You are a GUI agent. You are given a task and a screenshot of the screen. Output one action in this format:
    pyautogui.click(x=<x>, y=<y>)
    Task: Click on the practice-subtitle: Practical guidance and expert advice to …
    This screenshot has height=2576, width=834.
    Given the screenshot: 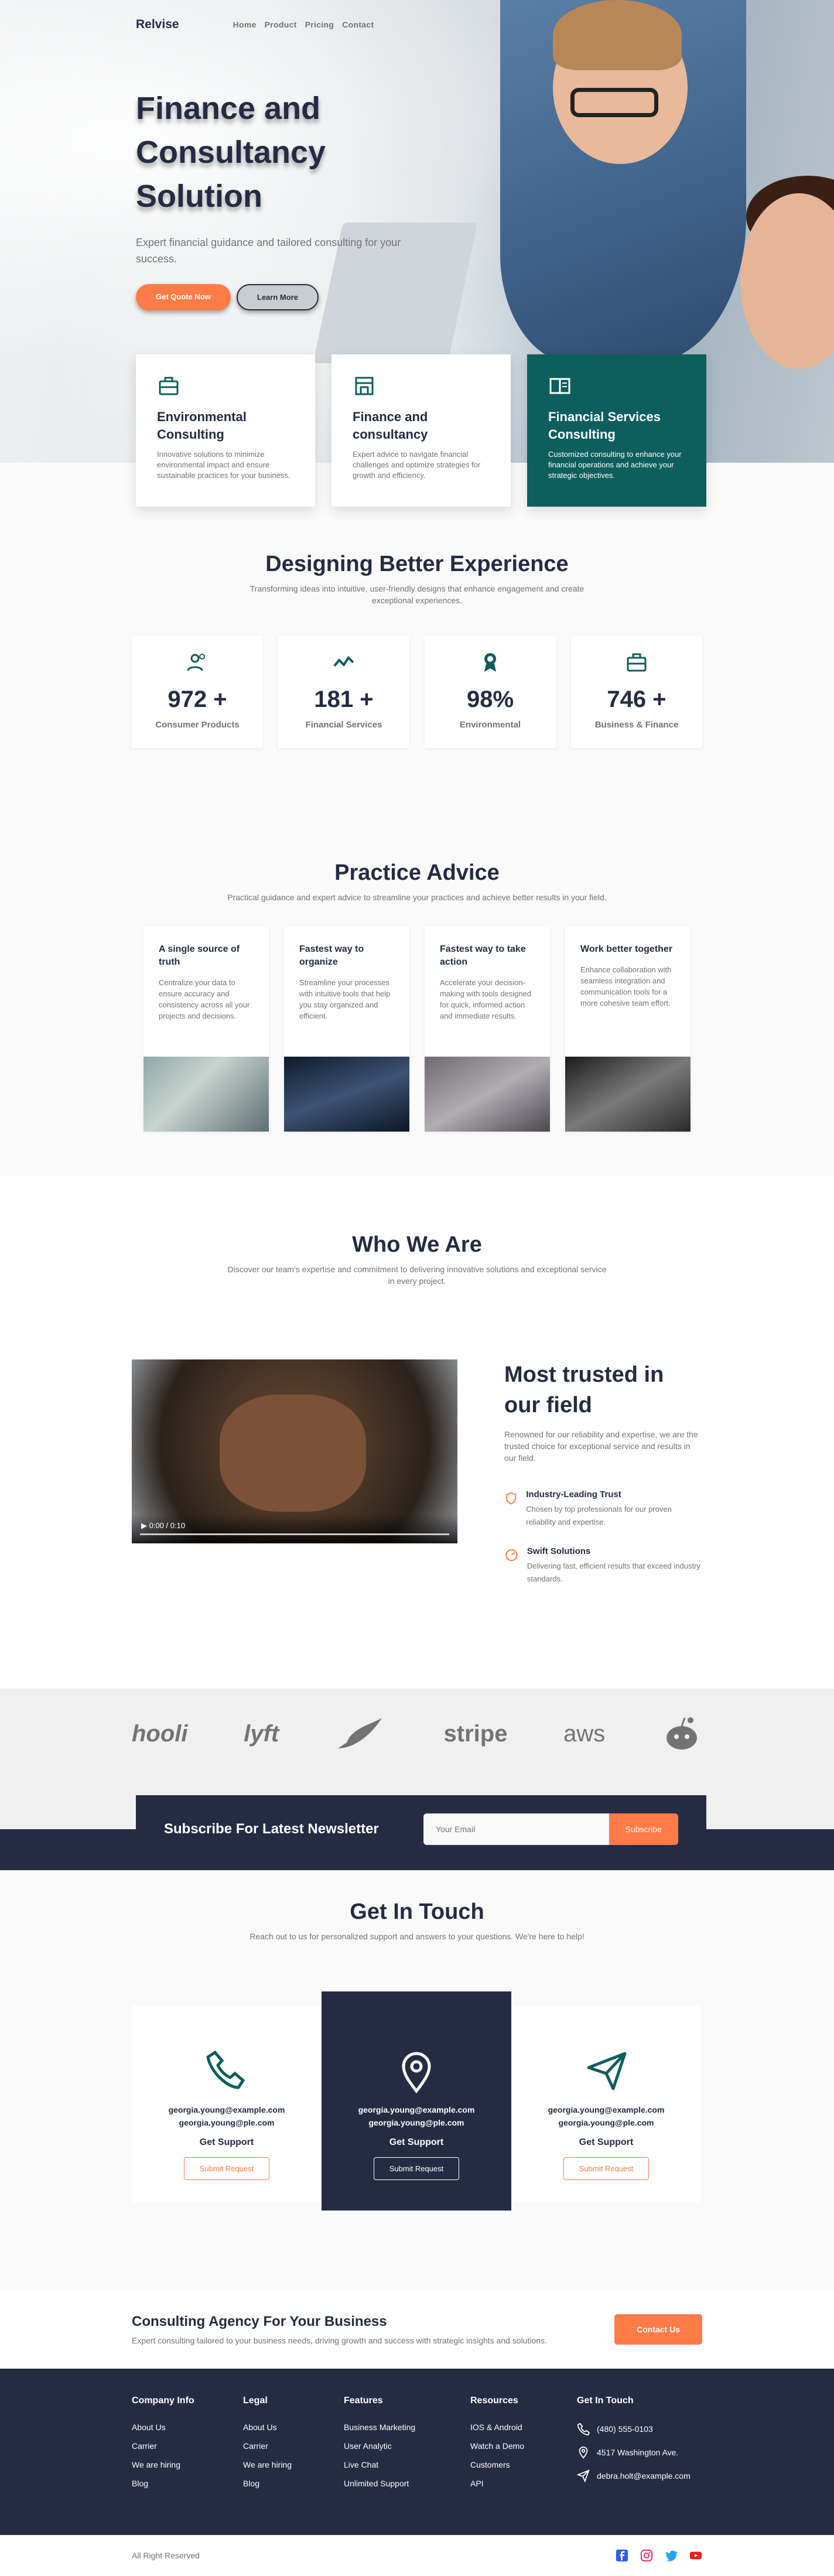 What is the action you would take?
    pyautogui.click(x=417, y=898)
    